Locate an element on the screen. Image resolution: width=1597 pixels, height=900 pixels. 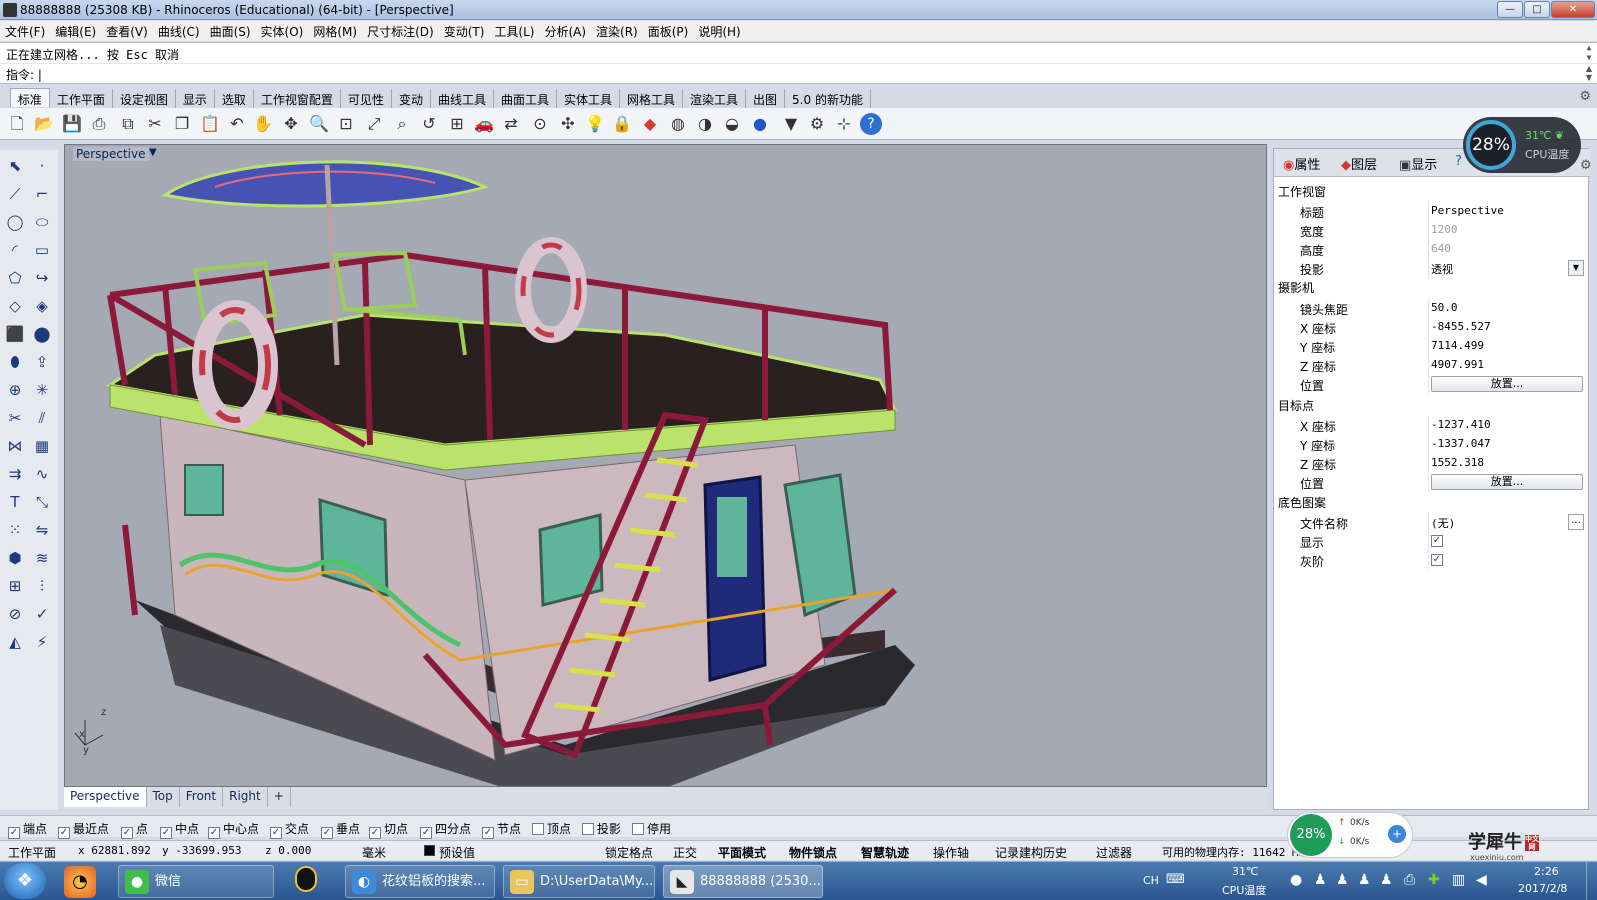
status-cplane: 工作平面 is located at coordinates (32, 852).